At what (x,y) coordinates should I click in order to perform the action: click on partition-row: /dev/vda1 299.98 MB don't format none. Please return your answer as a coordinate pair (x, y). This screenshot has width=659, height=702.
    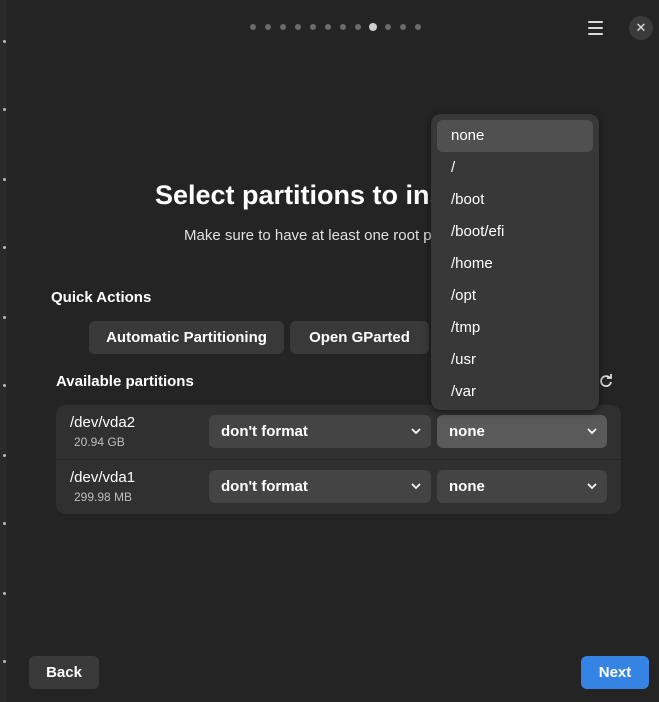
    Looking at the image, I should click on (338, 487).